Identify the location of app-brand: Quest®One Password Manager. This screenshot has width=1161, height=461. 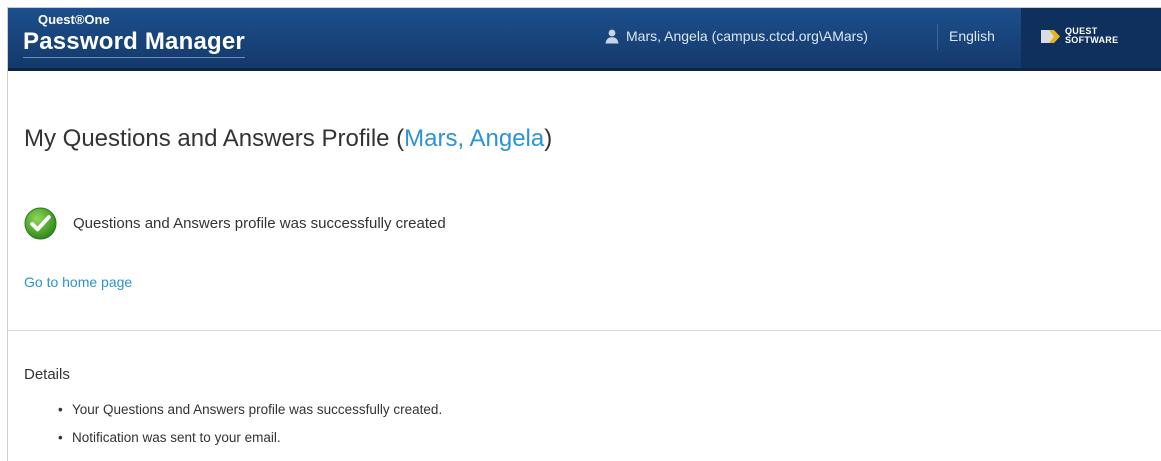
(134, 35).